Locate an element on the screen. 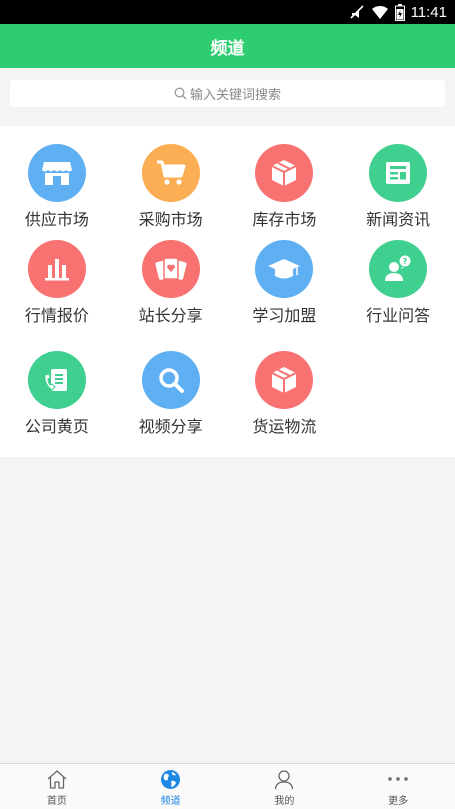 Image resolution: width=455 pixels, height=809 pixels. channel-news: 新闻资讯 is located at coordinates (398, 192).